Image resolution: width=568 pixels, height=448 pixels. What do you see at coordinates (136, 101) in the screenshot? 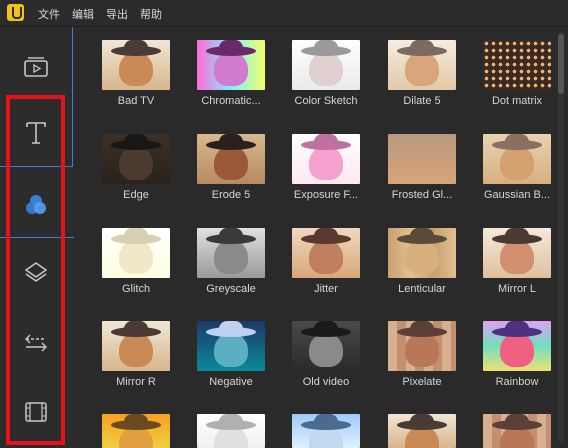
I see `filter-label: Bad TV` at bounding box center [136, 101].